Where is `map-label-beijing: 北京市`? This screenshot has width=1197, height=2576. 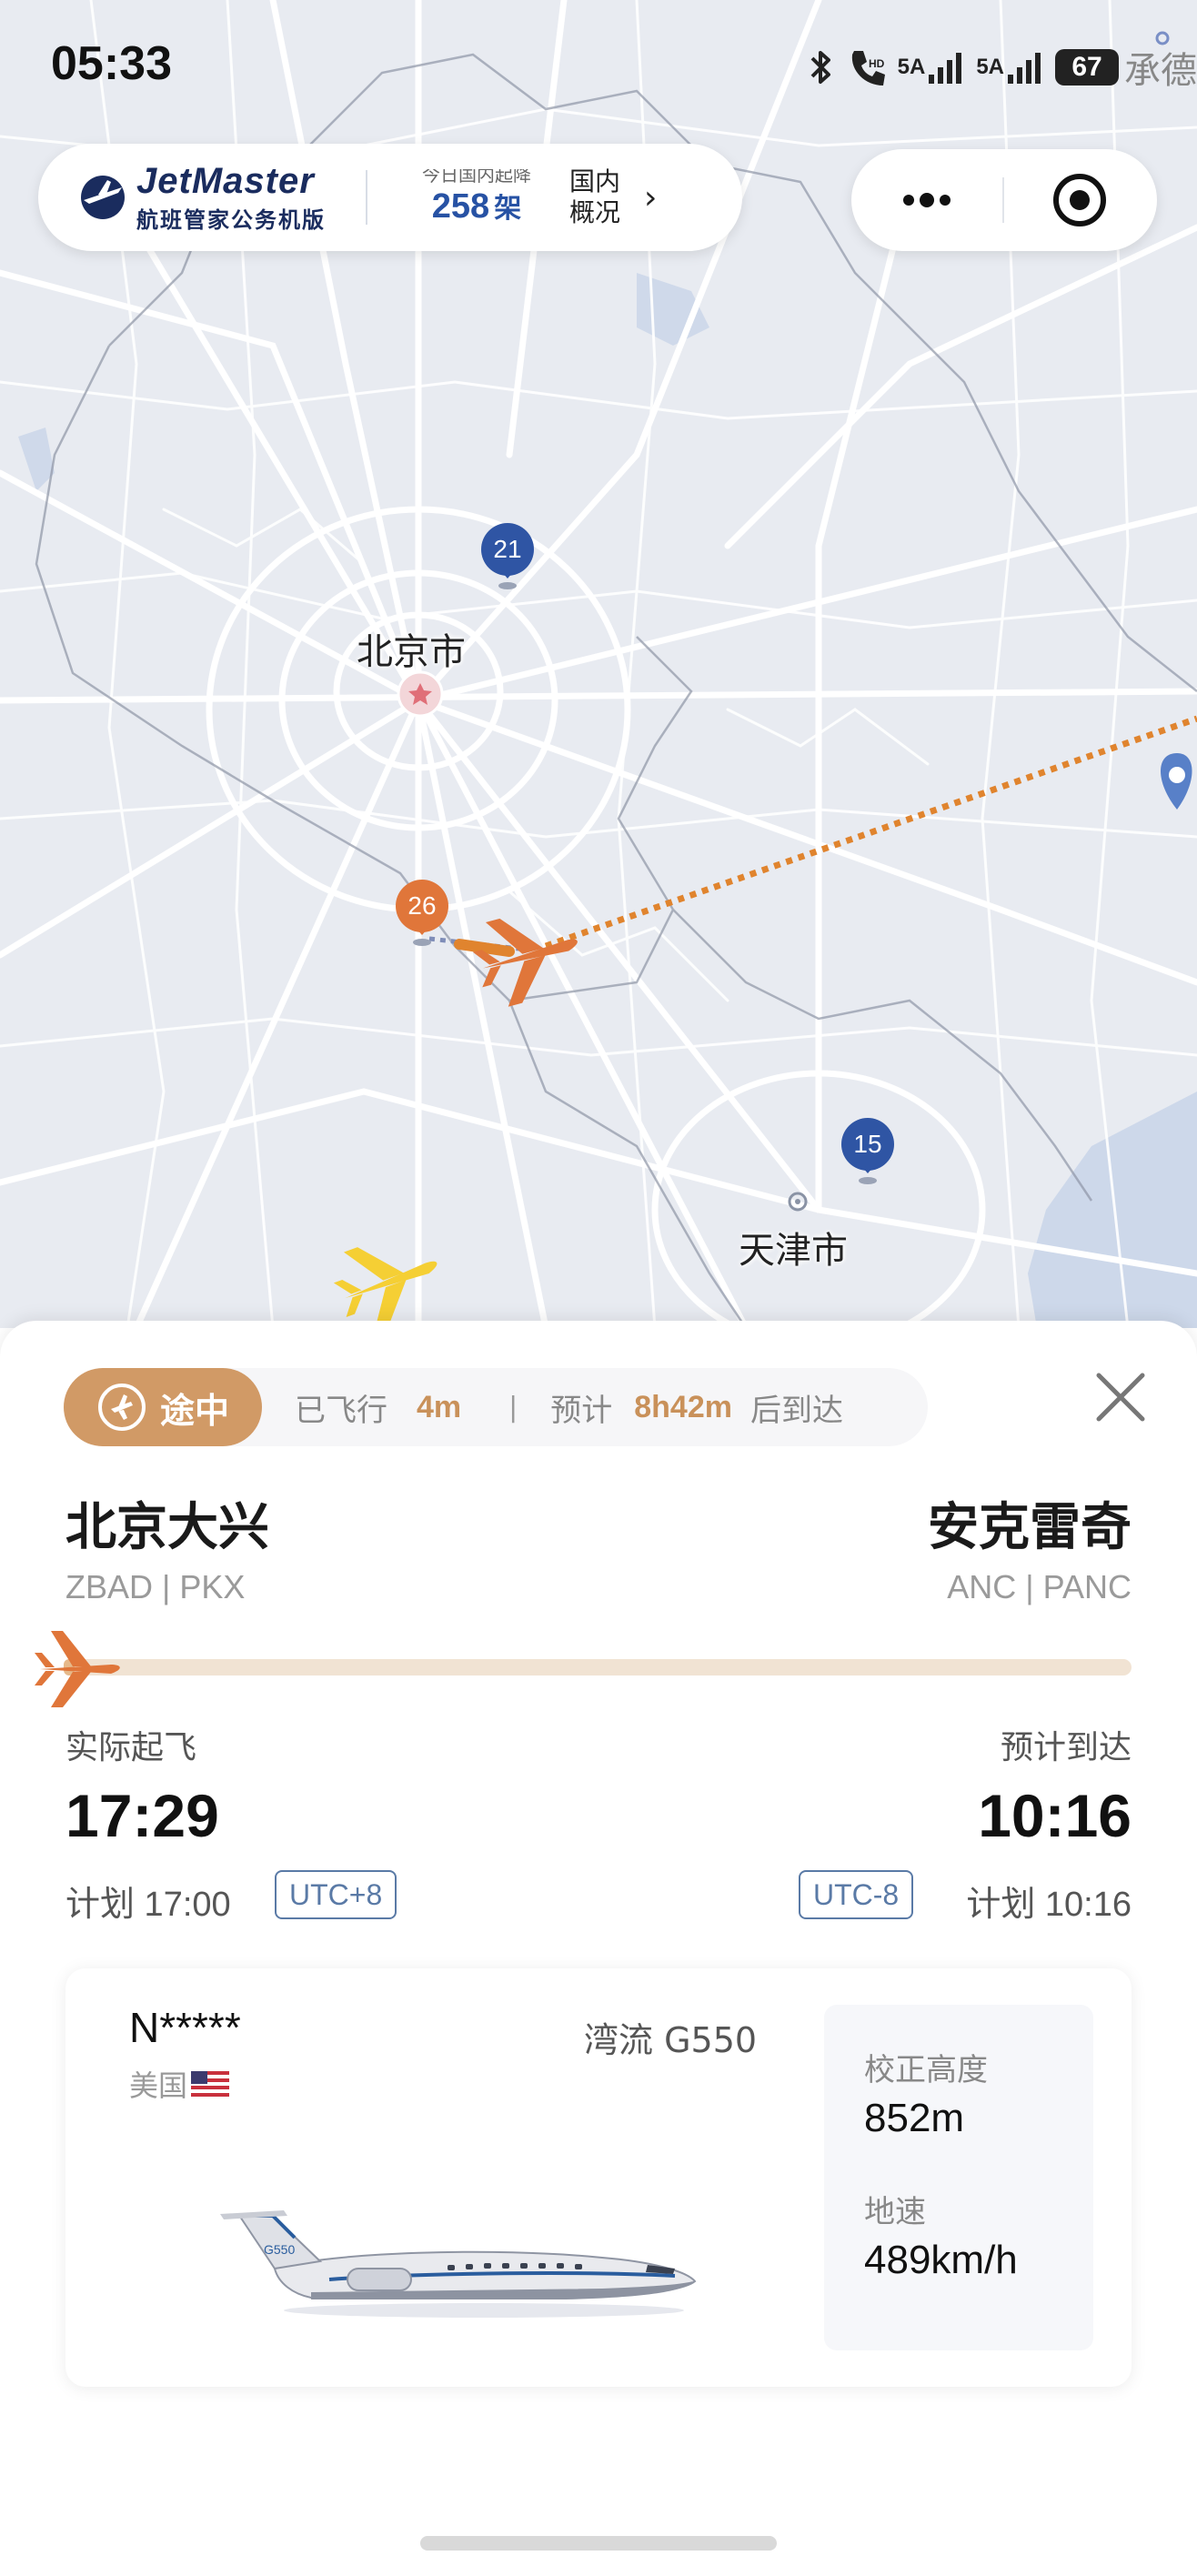 map-label-beijing: 北京市 is located at coordinates (411, 652).